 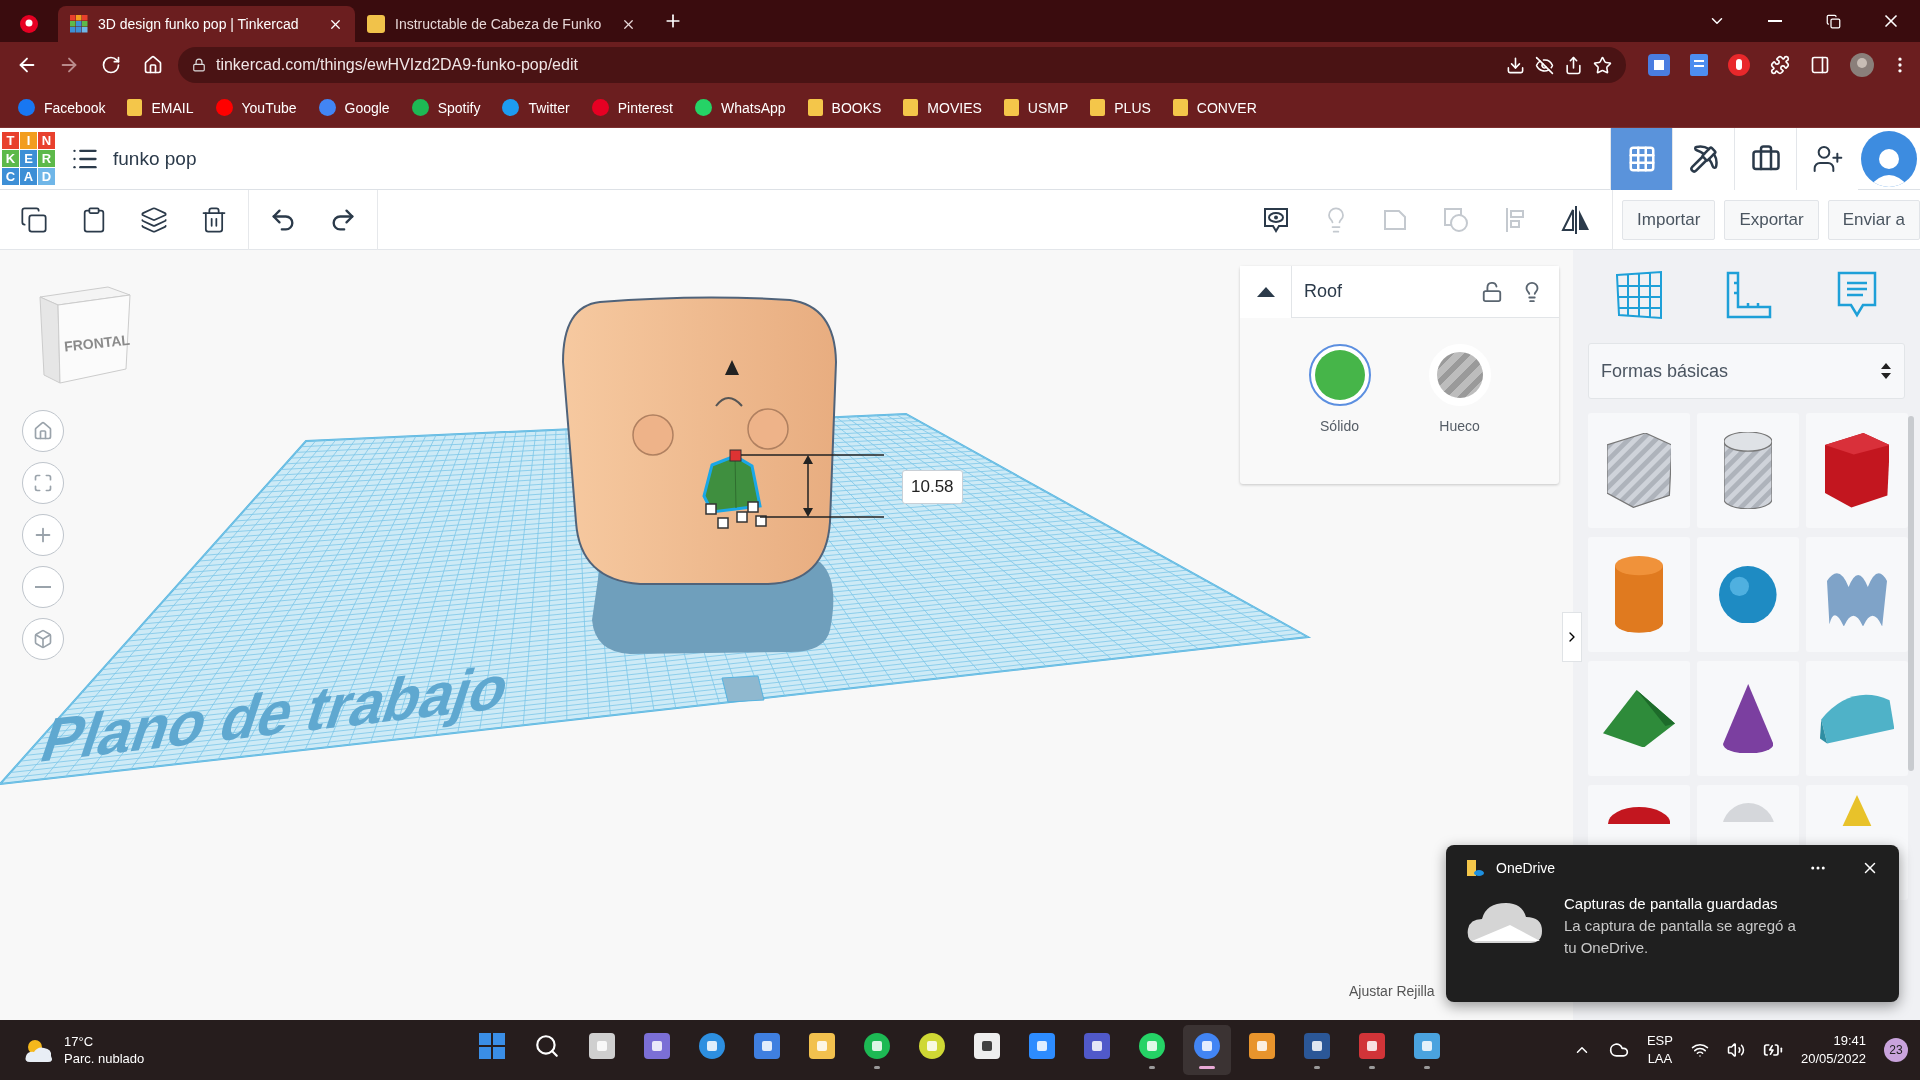 What do you see at coordinates (34, 219) in the screenshot?
I see `copy-icon` at bounding box center [34, 219].